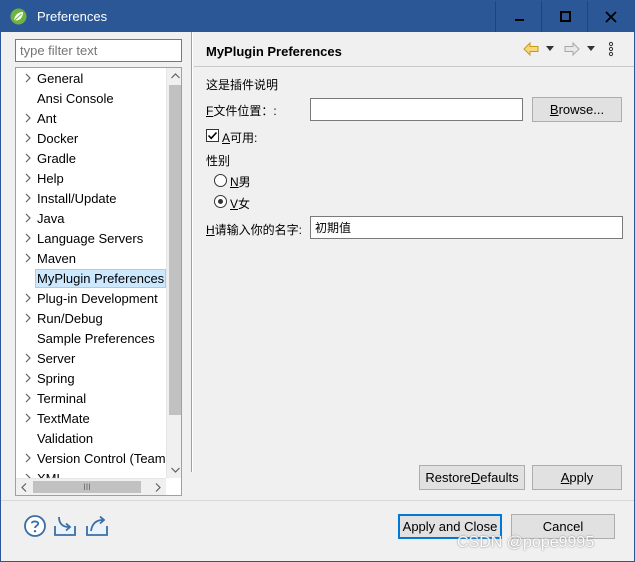 The image size is (635, 562). I want to click on gender-group-label: 性别, so click(218, 161).